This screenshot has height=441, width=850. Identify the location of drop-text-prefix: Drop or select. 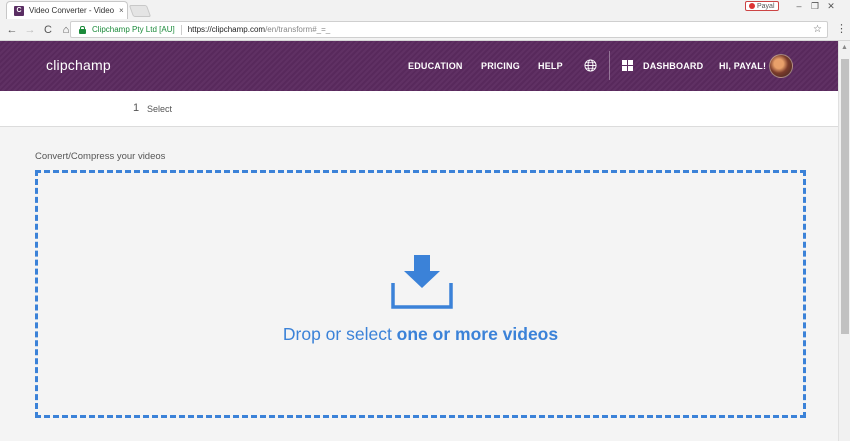
(339, 334).